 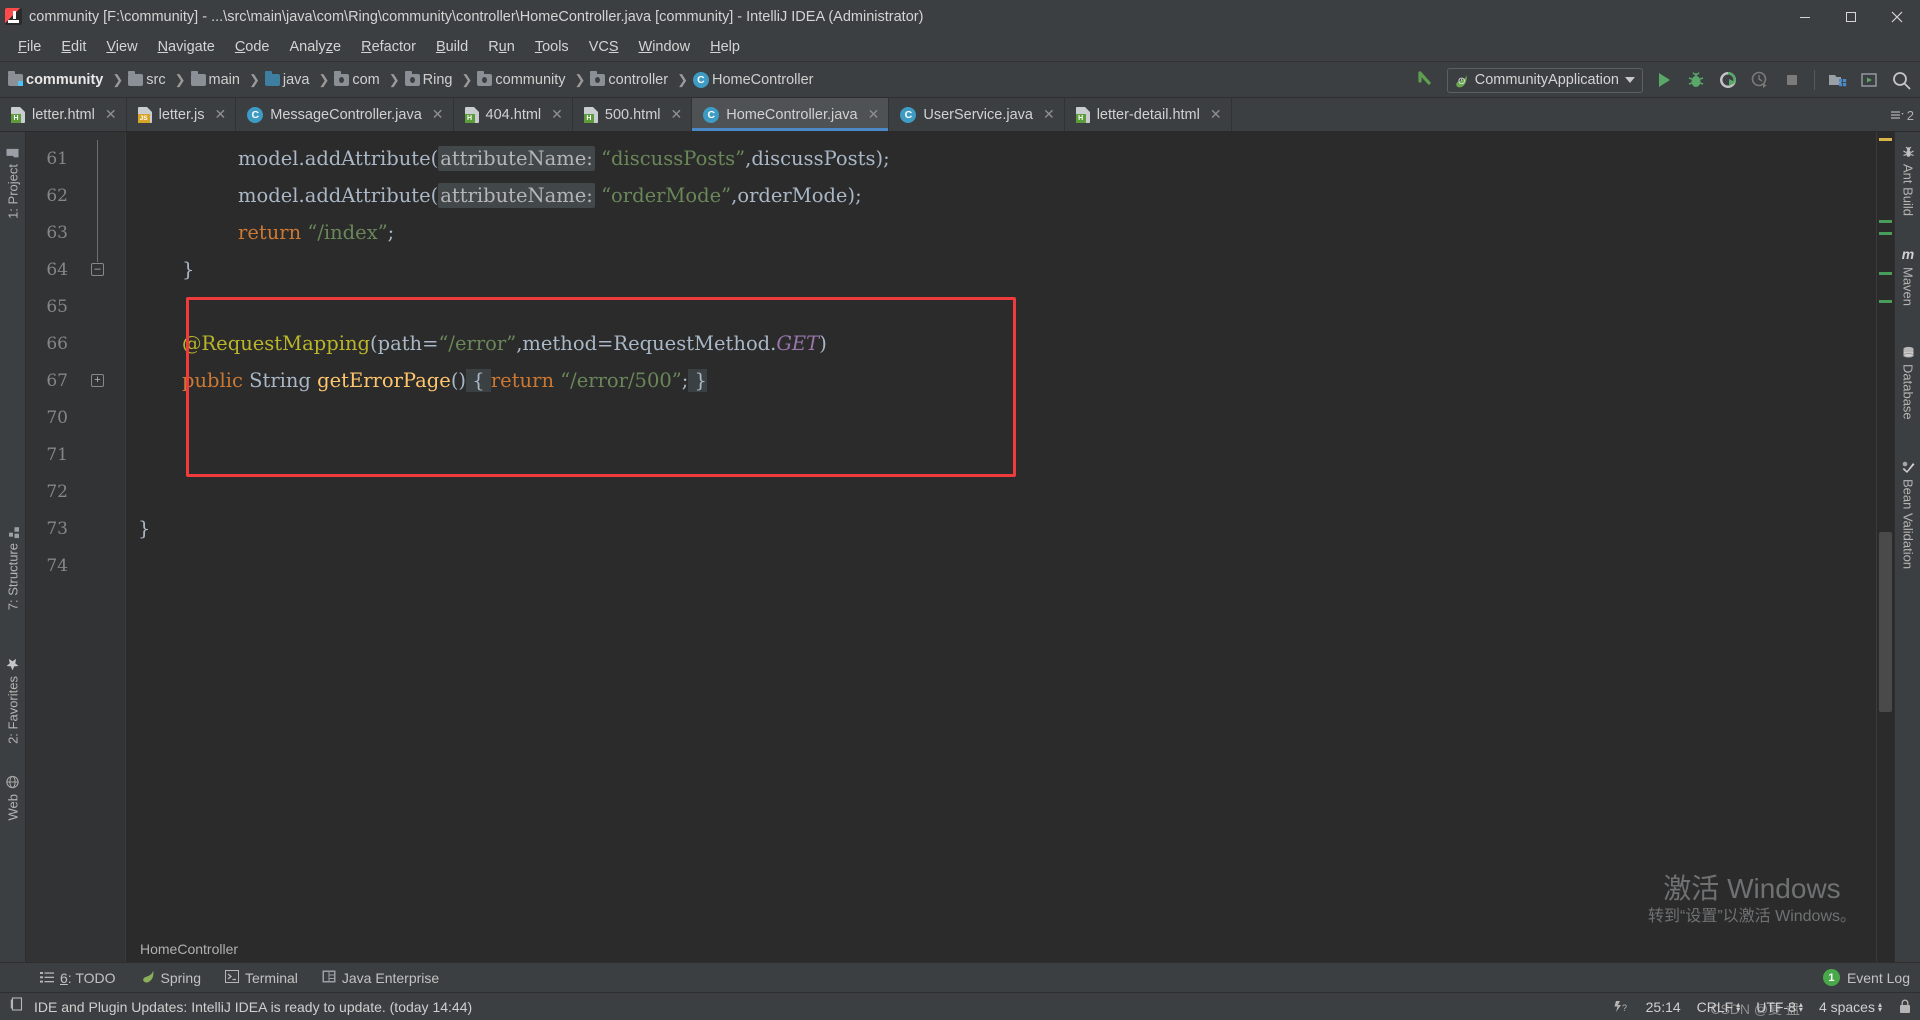 What do you see at coordinates (791, 114) in the screenshot?
I see `editor-tab-homecontroller-java: C HomeController.java ✕` at bounding box center [791, 114].